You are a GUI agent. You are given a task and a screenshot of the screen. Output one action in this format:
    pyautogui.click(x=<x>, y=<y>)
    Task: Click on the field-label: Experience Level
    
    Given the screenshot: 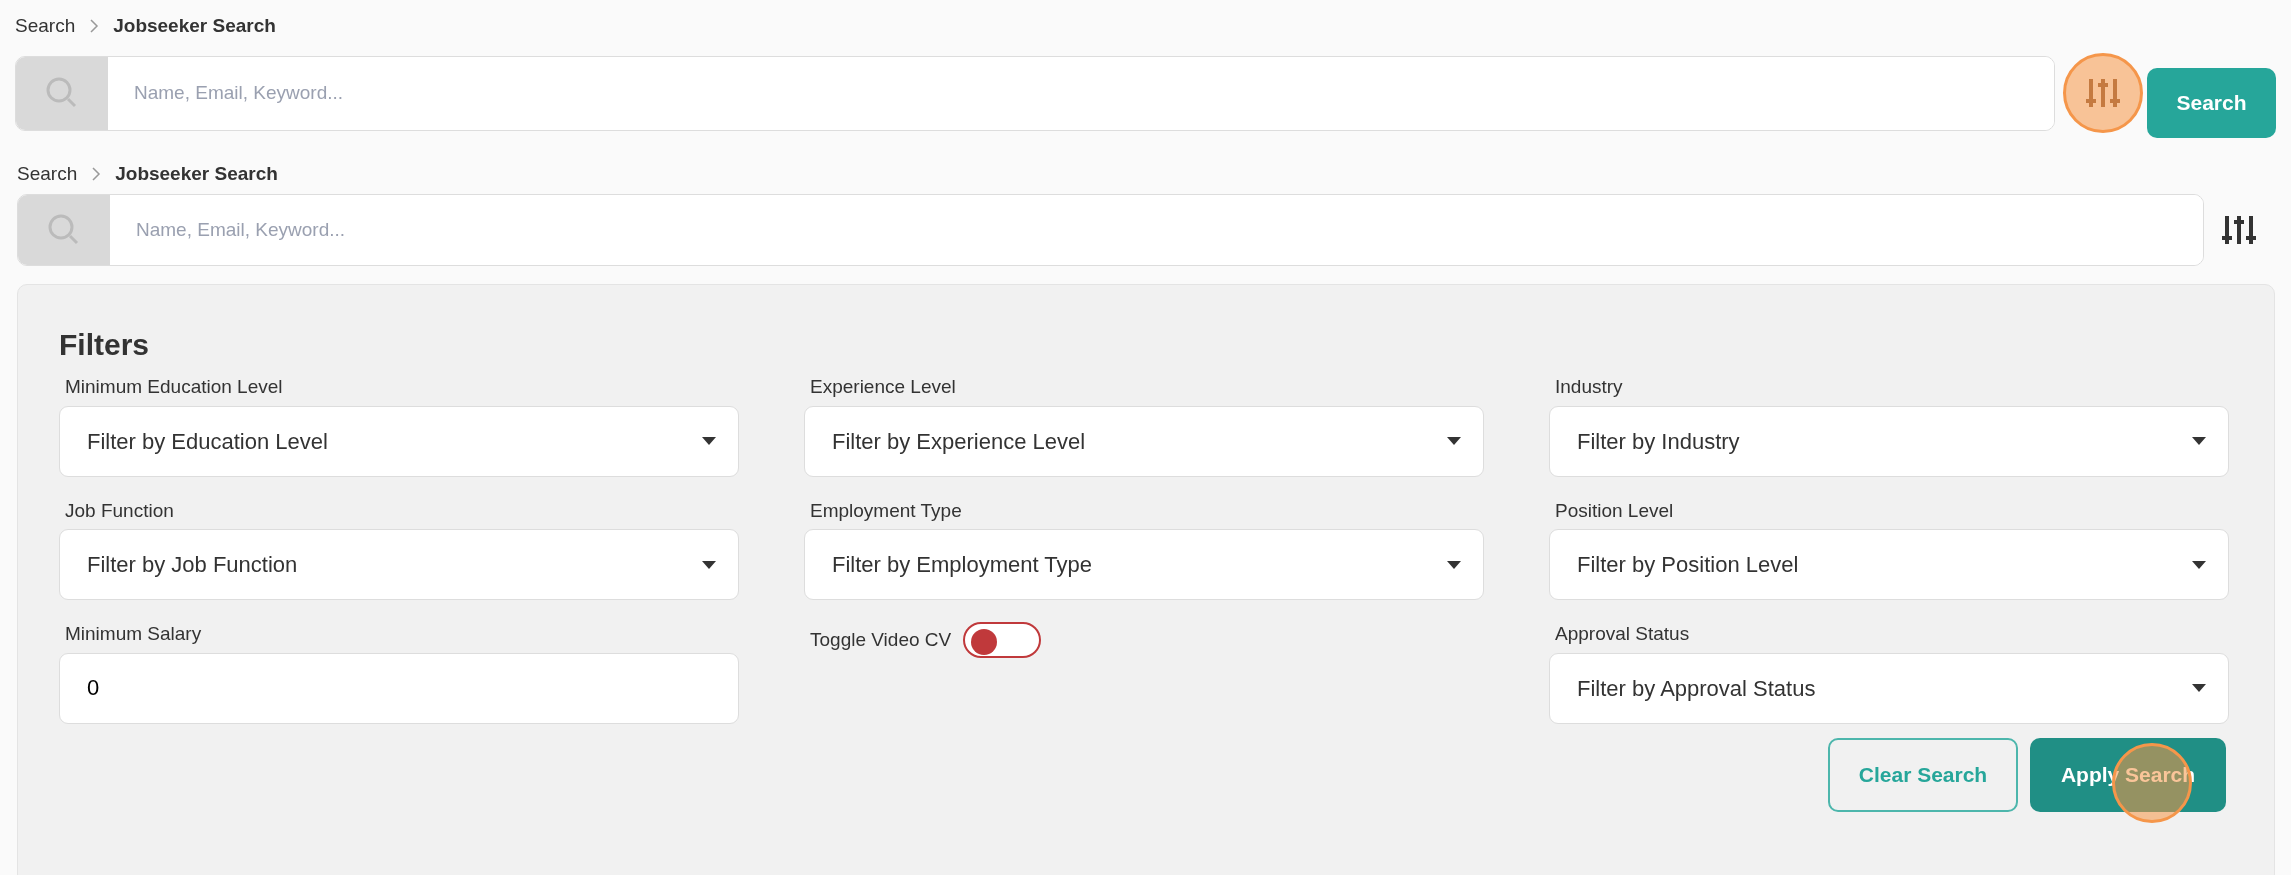 What is the action you would take?
    pyautogui.click(x=883, y=387)
    